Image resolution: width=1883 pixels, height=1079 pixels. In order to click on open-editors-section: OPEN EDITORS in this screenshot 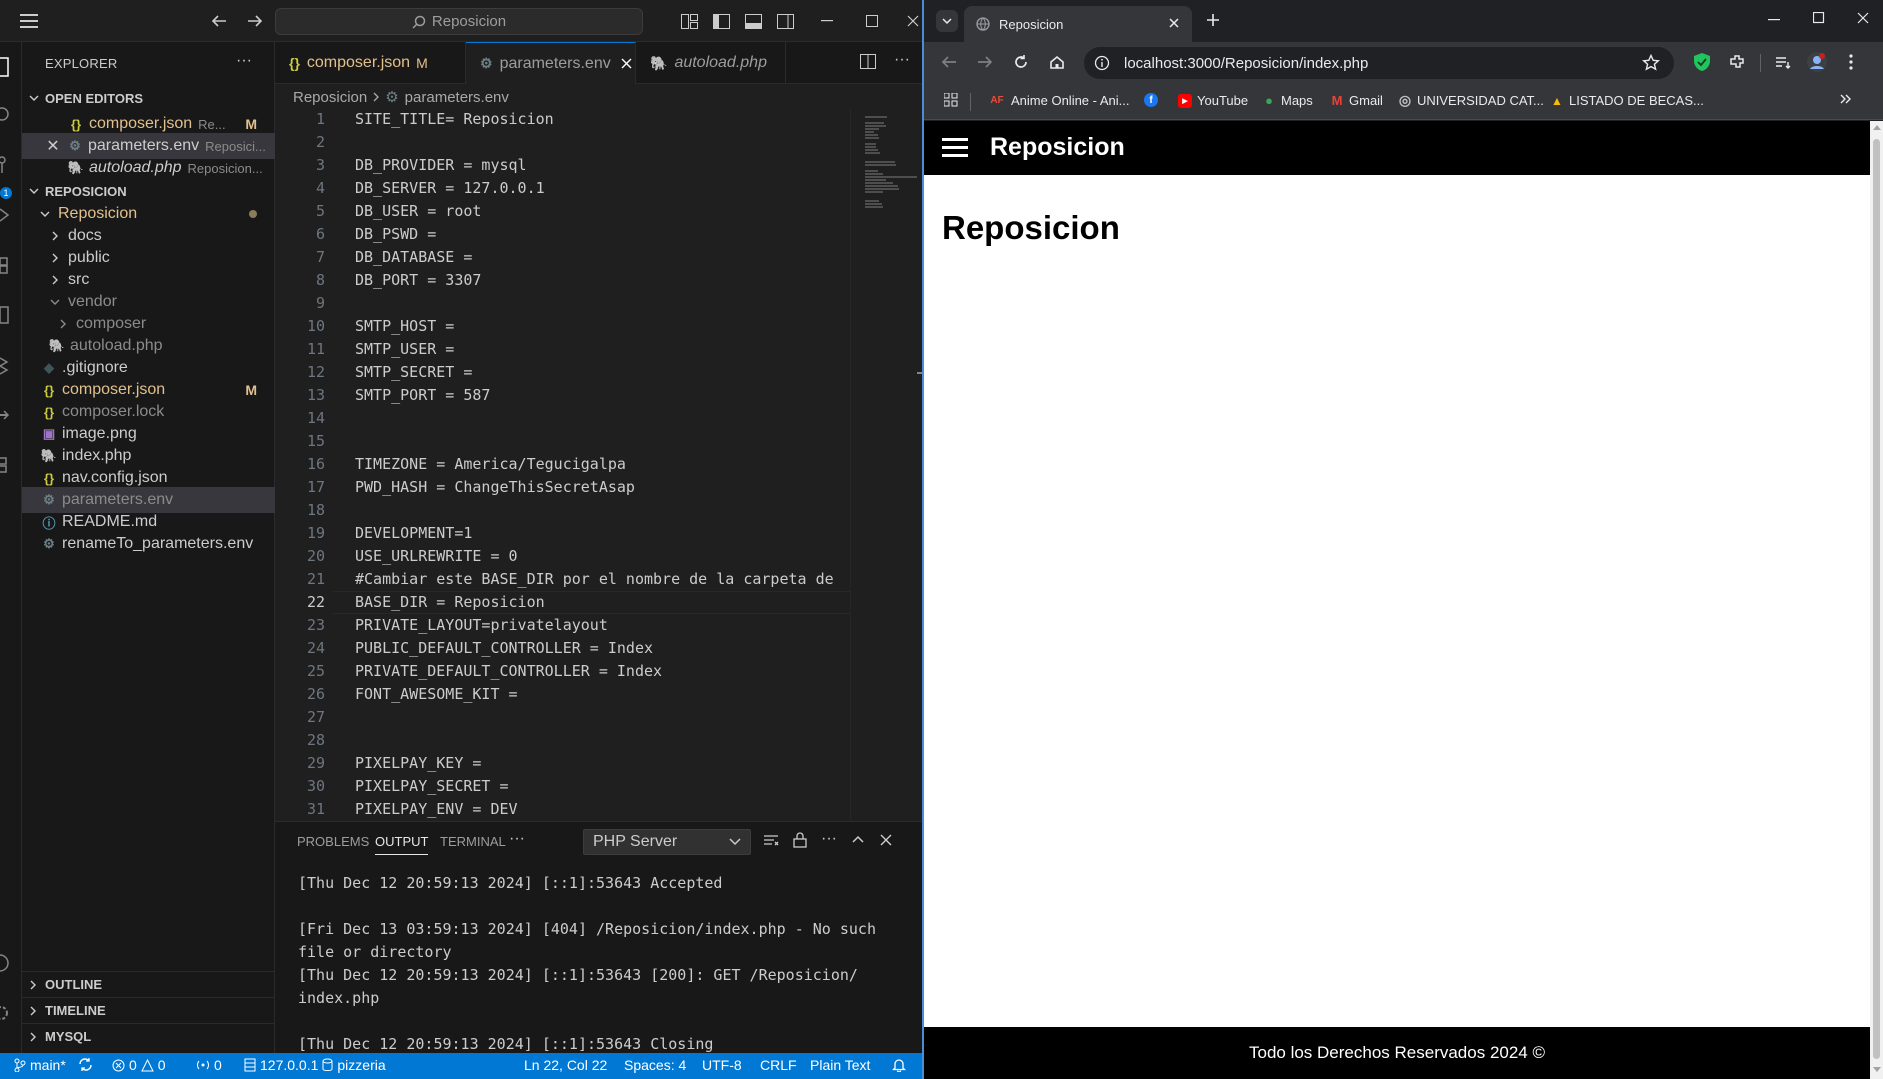, I will do `click(148, 98)`.